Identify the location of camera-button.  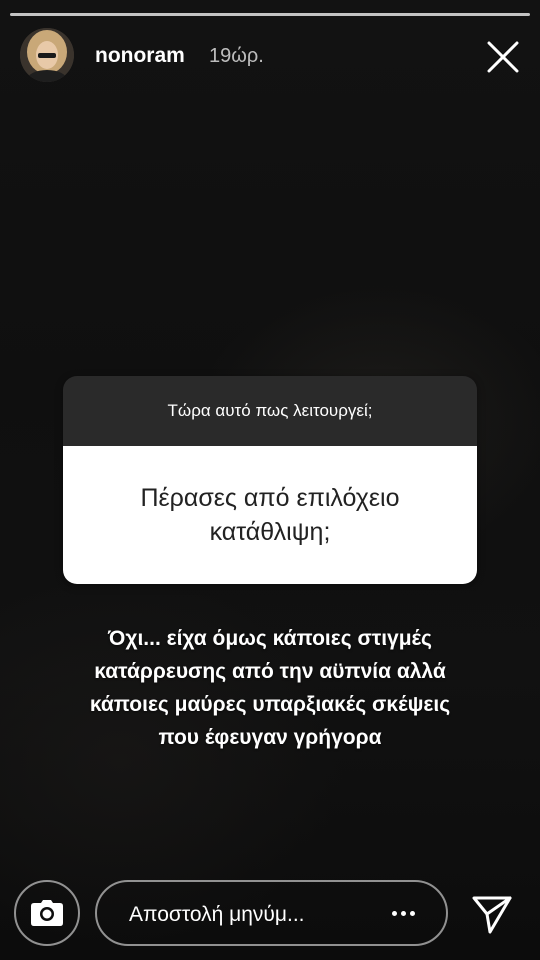
(47, 913).